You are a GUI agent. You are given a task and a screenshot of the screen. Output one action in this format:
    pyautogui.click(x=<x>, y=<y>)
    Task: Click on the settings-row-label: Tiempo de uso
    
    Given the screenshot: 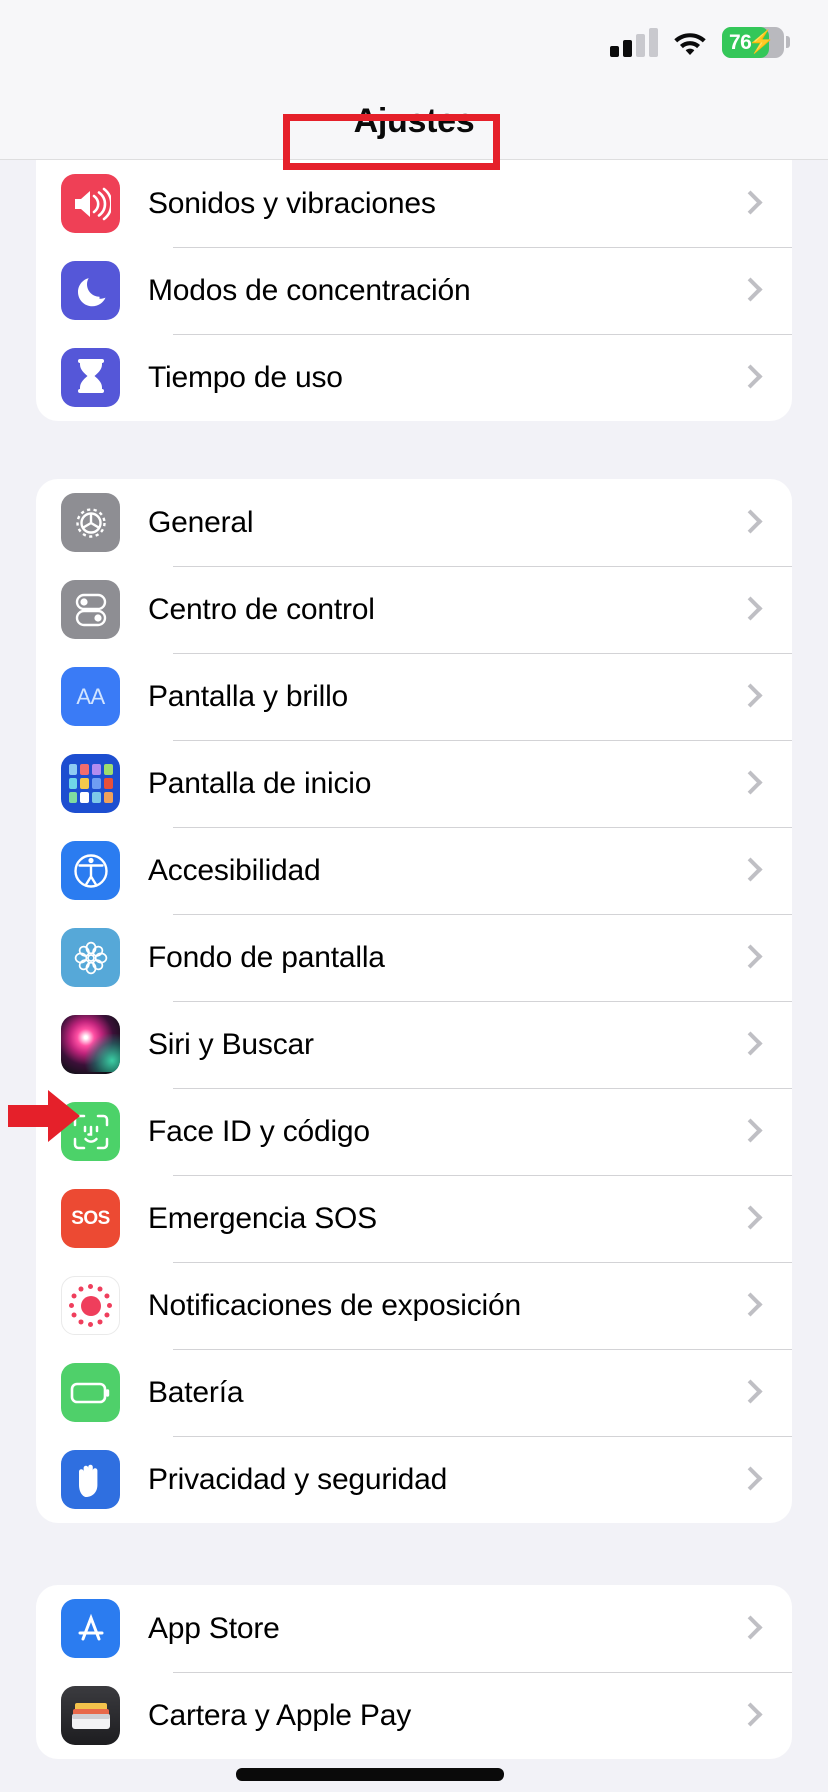 What is the action you would take?
    pyautogui.click(x=245, y=377)
    